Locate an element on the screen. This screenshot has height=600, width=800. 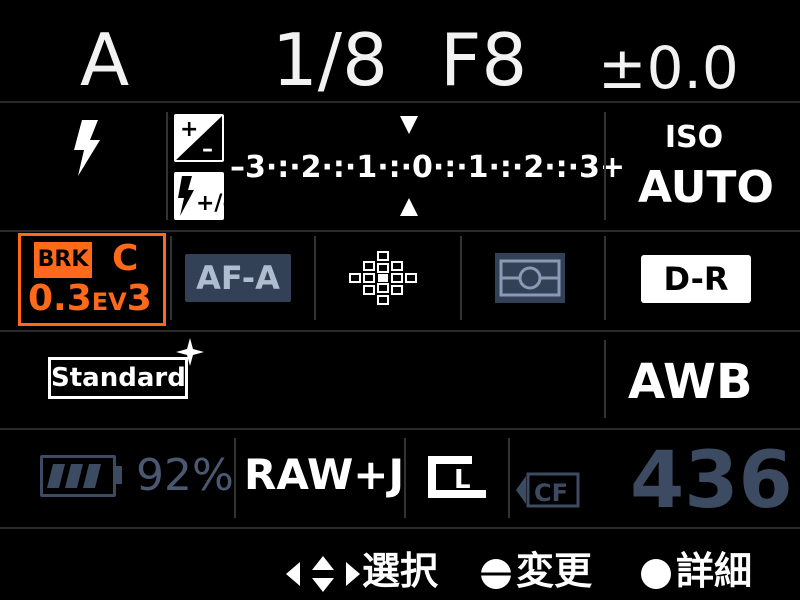
bracket-label: BRK is located at coordinates (63, 260).